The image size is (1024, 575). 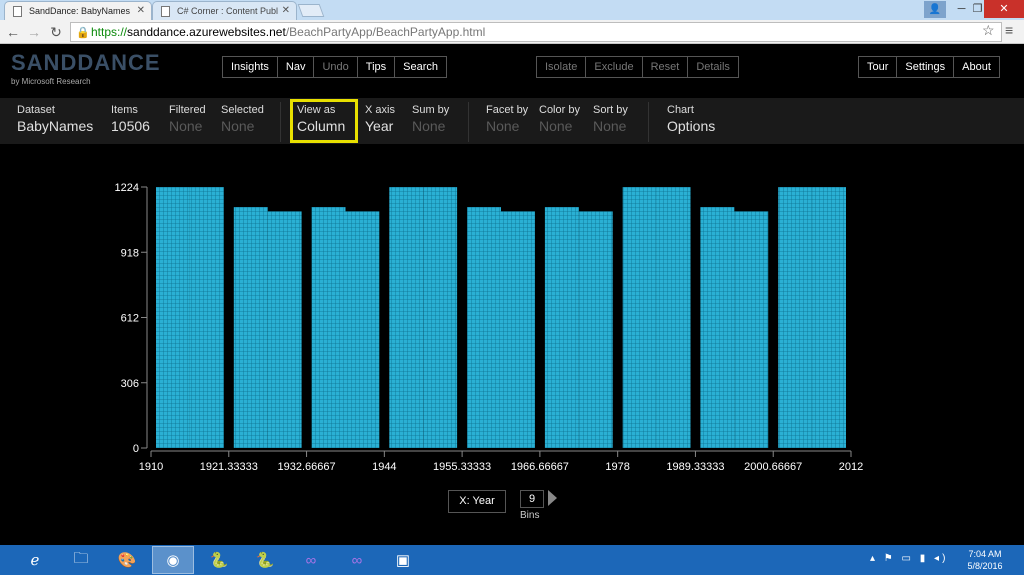 I want to click on selected-count: Selected None, so click(x=242, y=119).